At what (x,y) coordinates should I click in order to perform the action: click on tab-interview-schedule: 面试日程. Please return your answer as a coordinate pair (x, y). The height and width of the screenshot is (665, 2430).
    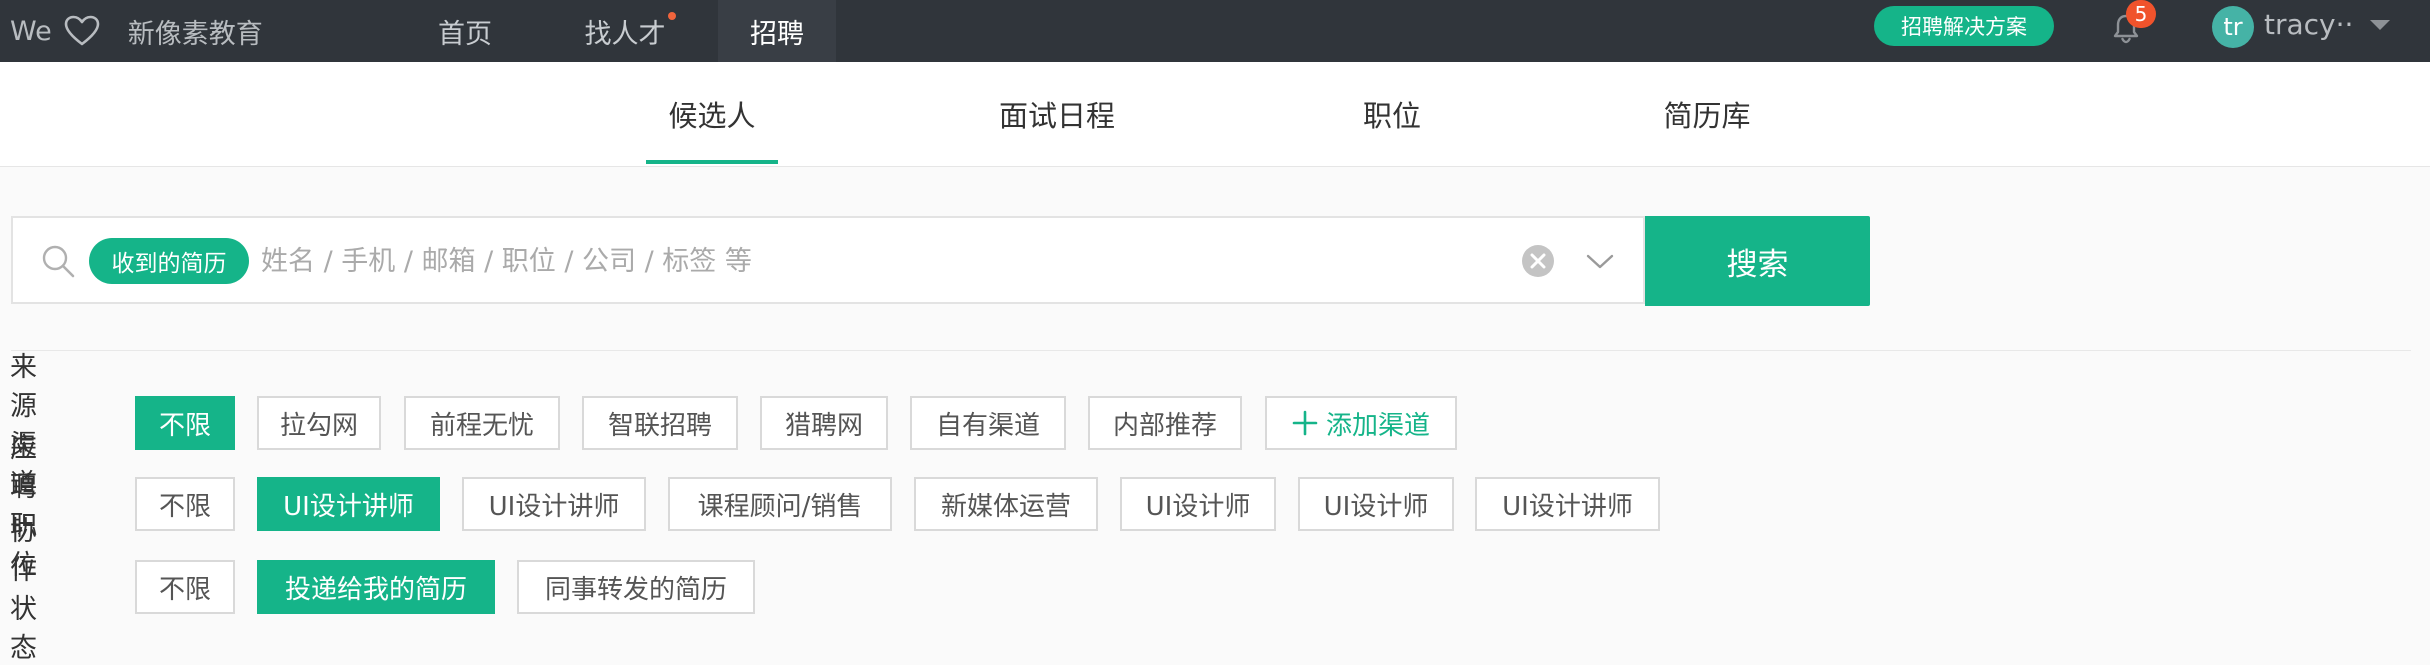
    Looking at the image, I should click on (1057, 114).